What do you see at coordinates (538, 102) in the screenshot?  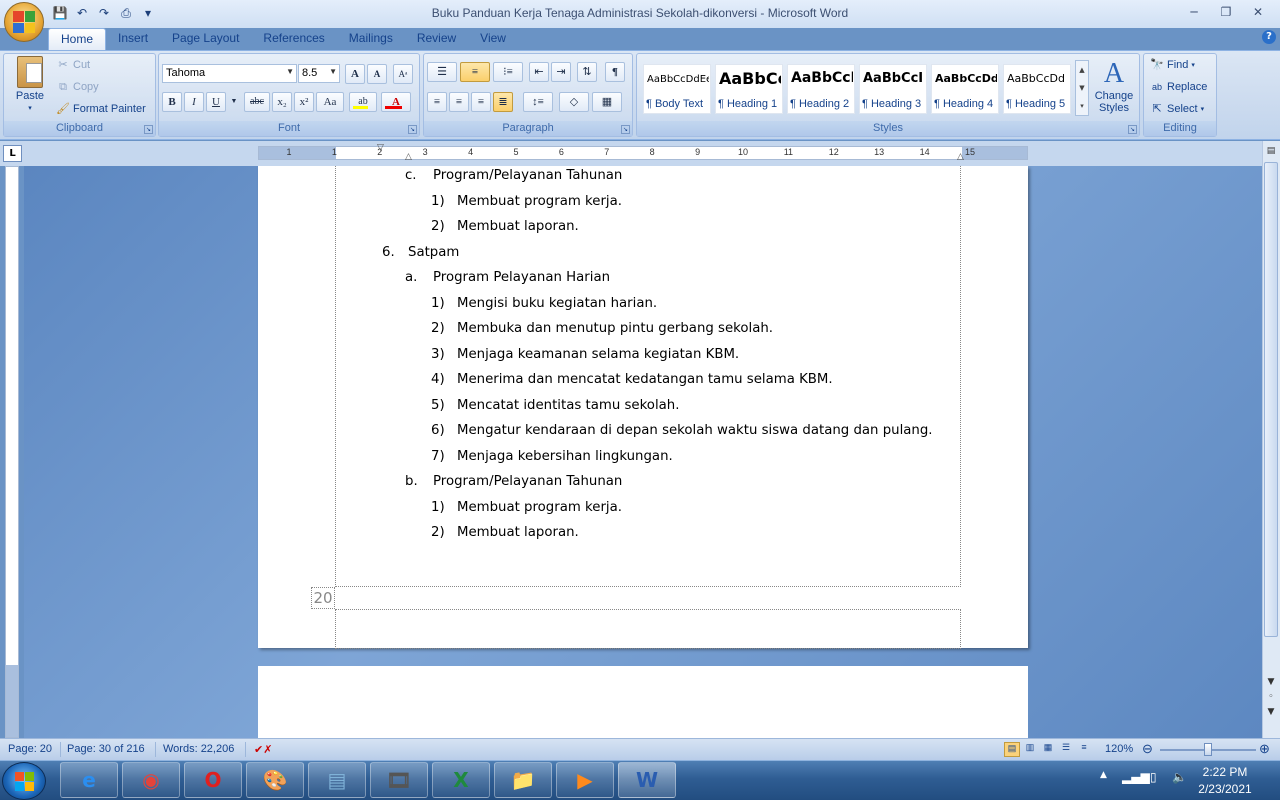 I see `line-spacing-icon: ↕≡` at bounding box center [538, 102].